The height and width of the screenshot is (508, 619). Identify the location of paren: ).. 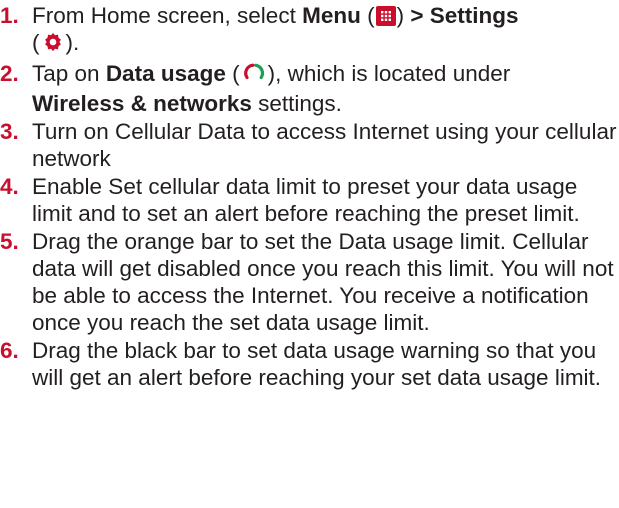
(72, 42).